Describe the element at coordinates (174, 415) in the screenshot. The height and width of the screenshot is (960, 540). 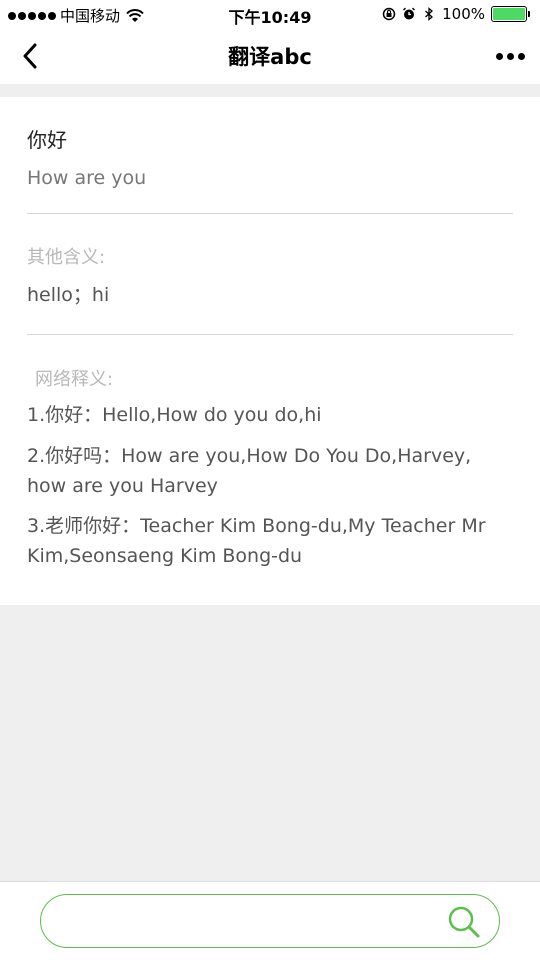
I see `web-definition-item: 1.你好：Hello,How do you do,hi` at that location.